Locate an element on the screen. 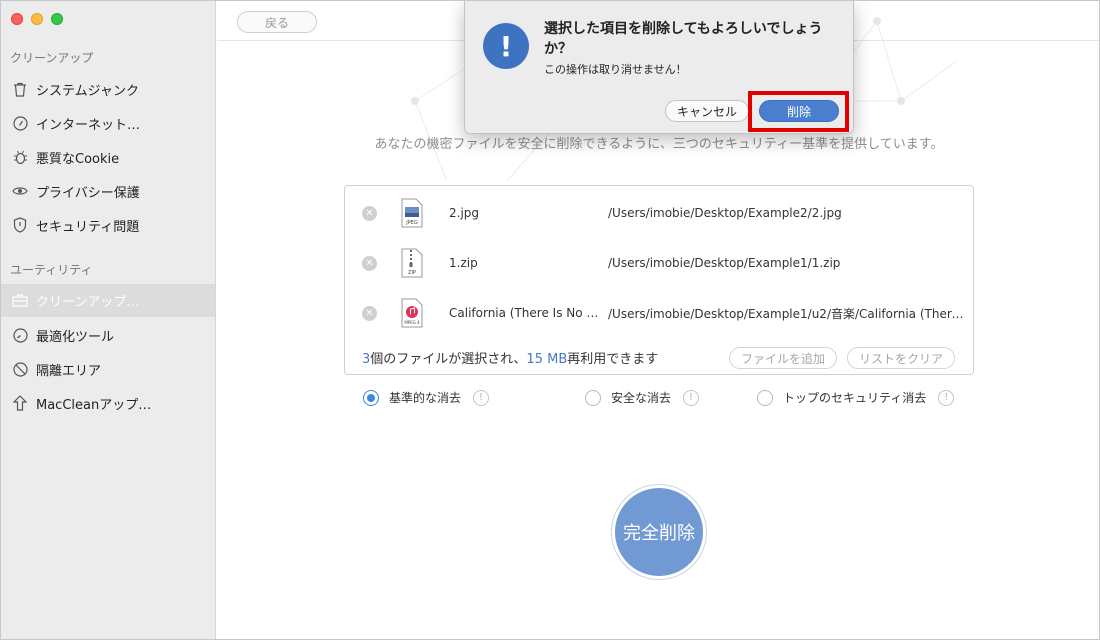  highlight-box is located at coordinates (798, 111).